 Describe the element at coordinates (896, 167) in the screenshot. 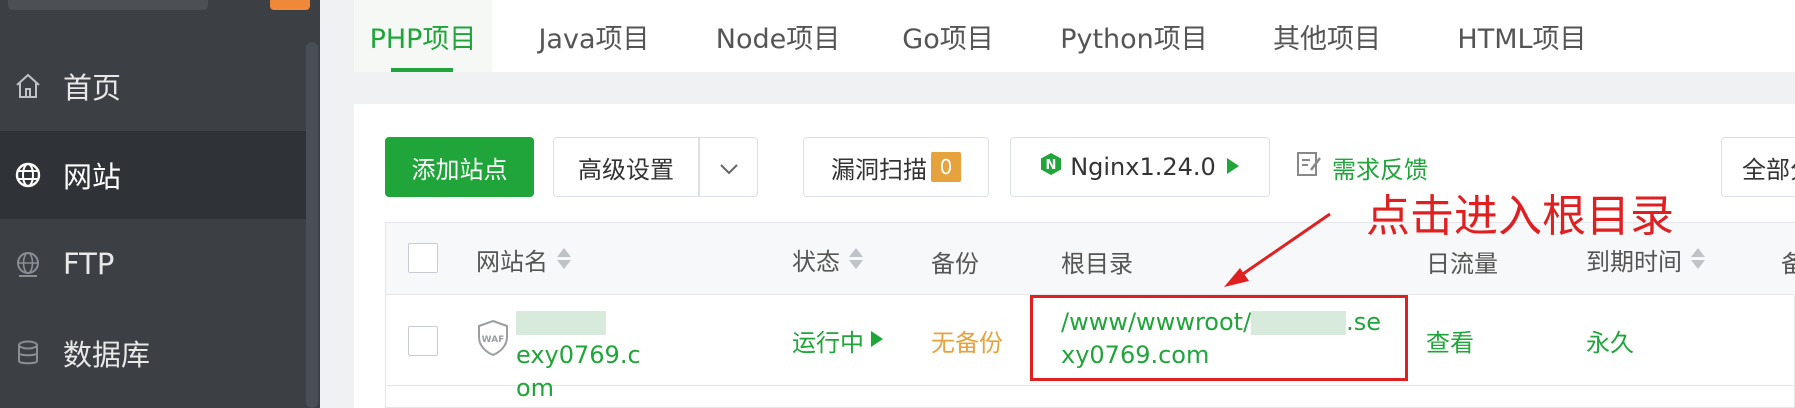

I see `vuln-scan-button: 漏洞扫描 0` at that location.